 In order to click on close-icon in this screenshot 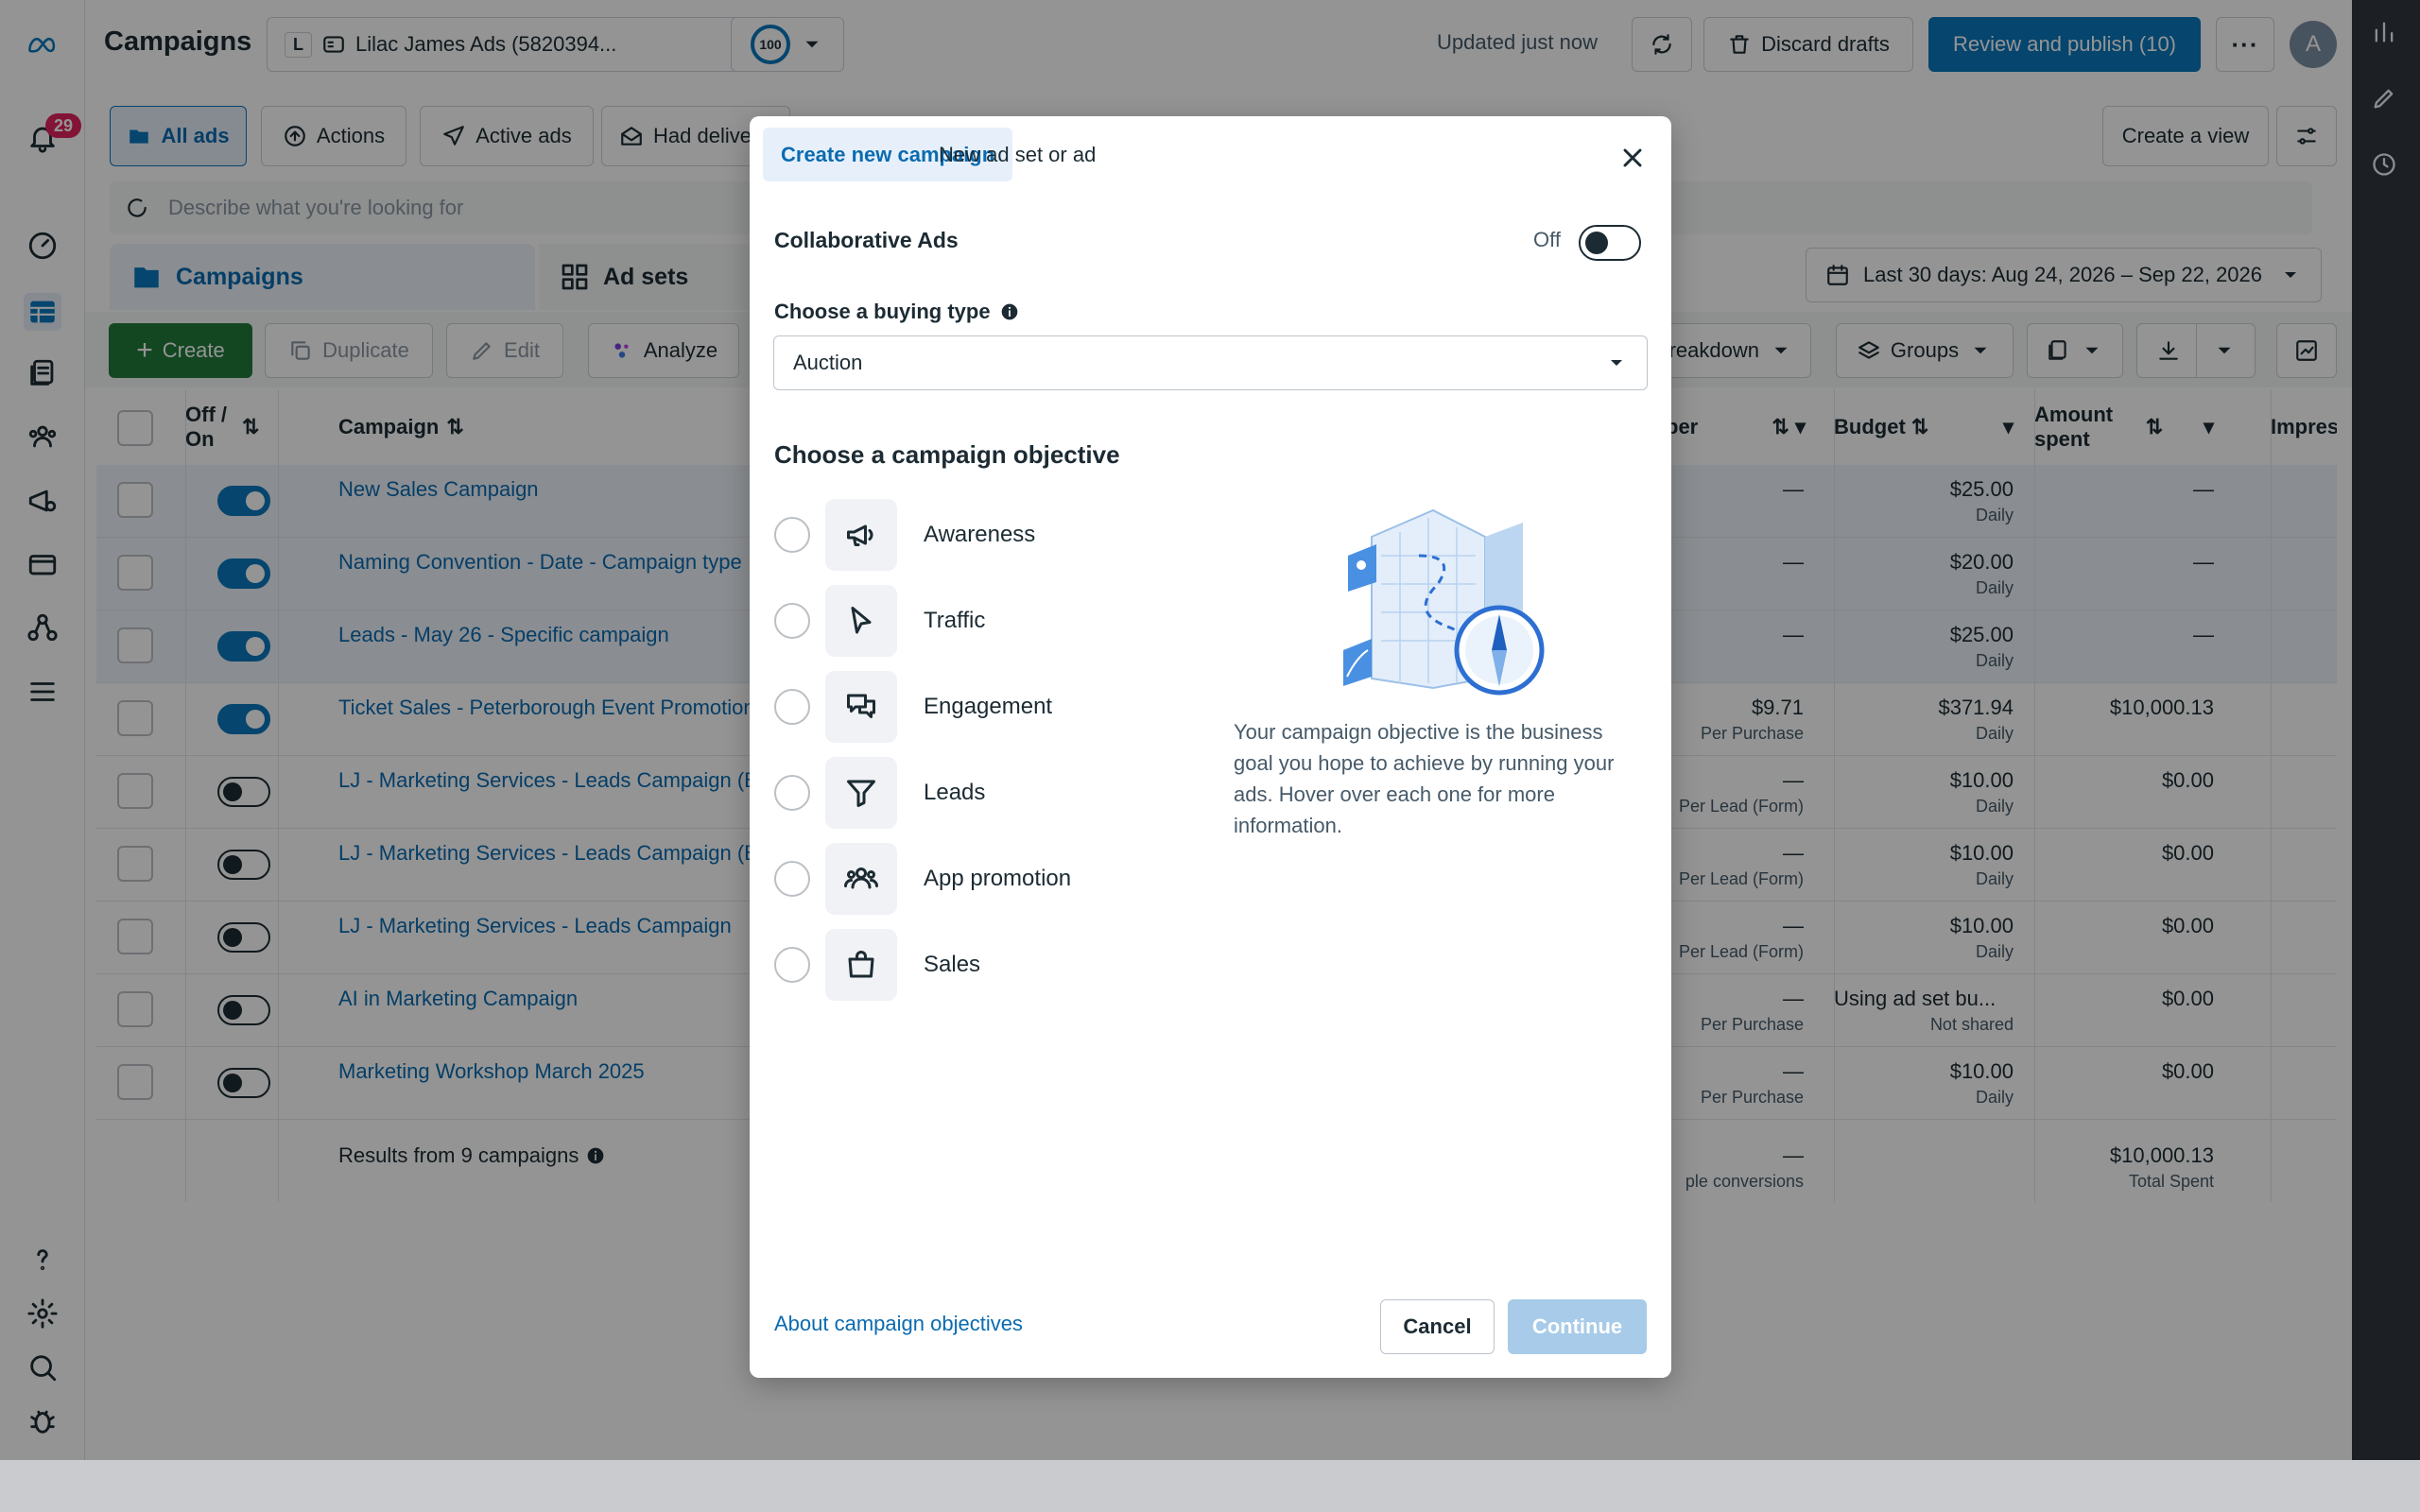, I will do `click(1636, 158)`.